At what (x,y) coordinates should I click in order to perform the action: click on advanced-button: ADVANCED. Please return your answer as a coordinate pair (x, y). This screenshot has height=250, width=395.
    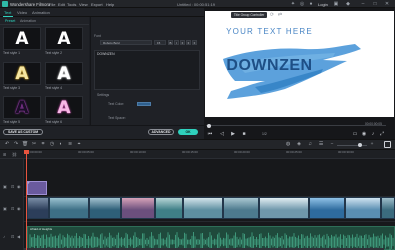
    Looking at the image, I should click on (161, 132).